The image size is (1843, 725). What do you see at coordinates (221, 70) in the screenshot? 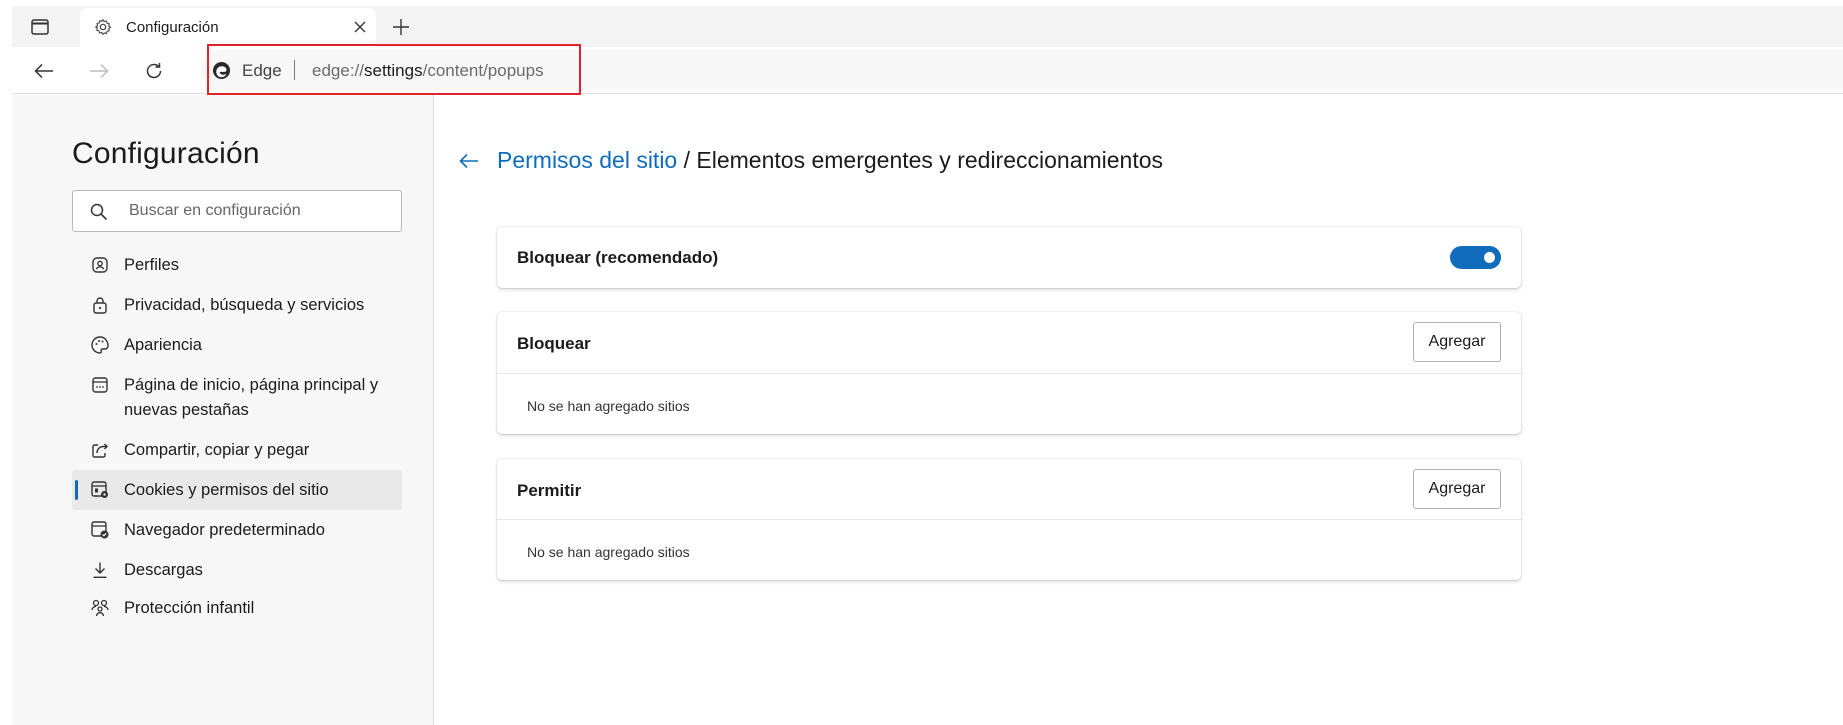
I see `edge-logo-icon` at bounding box center [221, 70].